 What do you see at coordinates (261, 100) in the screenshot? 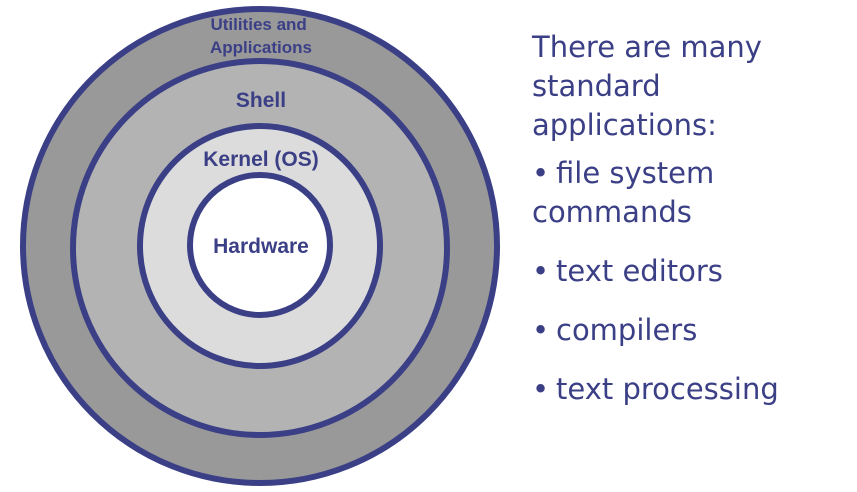
I see `label-shell: Shell` at bounding box center [261, 100].